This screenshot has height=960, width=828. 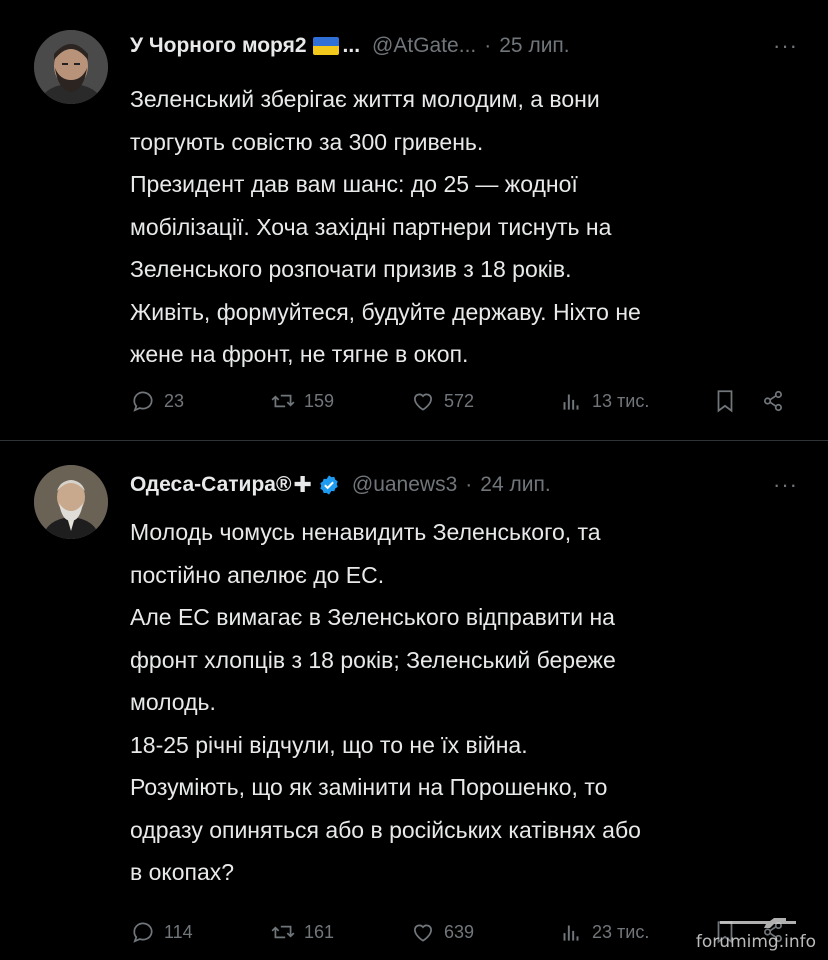 I want to click on tweet-line: в окопах?, so click(x=182, y=872).